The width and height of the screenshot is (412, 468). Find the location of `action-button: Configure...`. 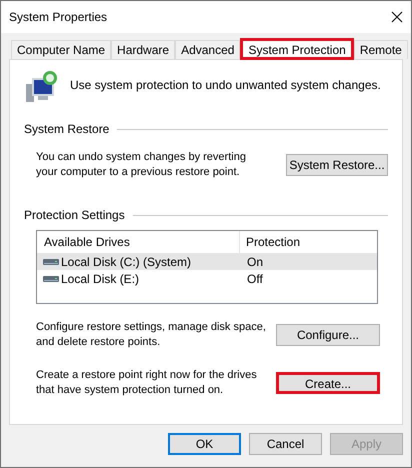

action-button: Configure... is located at coordinates (328, 335).